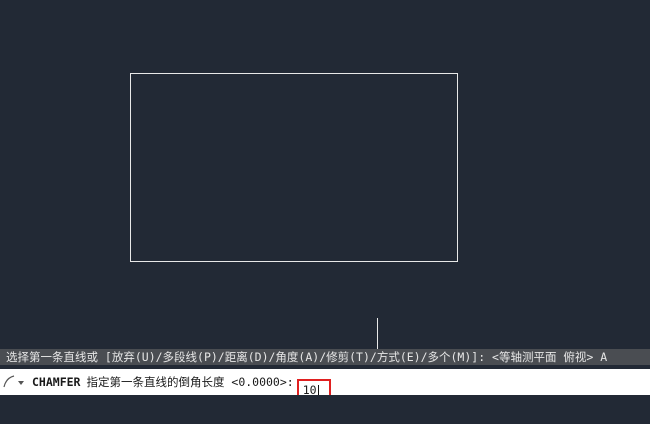  Describe the element at coordinates (325, 409) in the screenshot. I see `bottom-strip` at that location.